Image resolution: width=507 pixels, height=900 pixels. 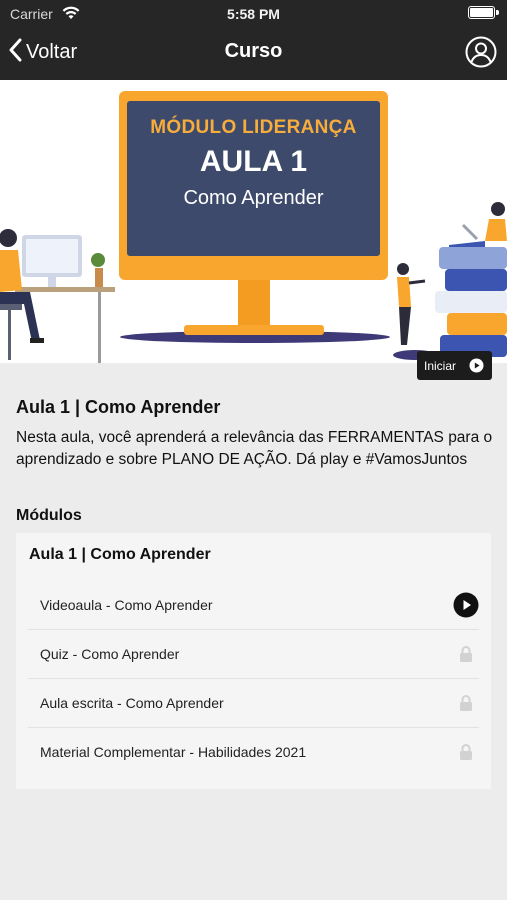 I want to click on user-circle-icon, so click(x=481, y=54).